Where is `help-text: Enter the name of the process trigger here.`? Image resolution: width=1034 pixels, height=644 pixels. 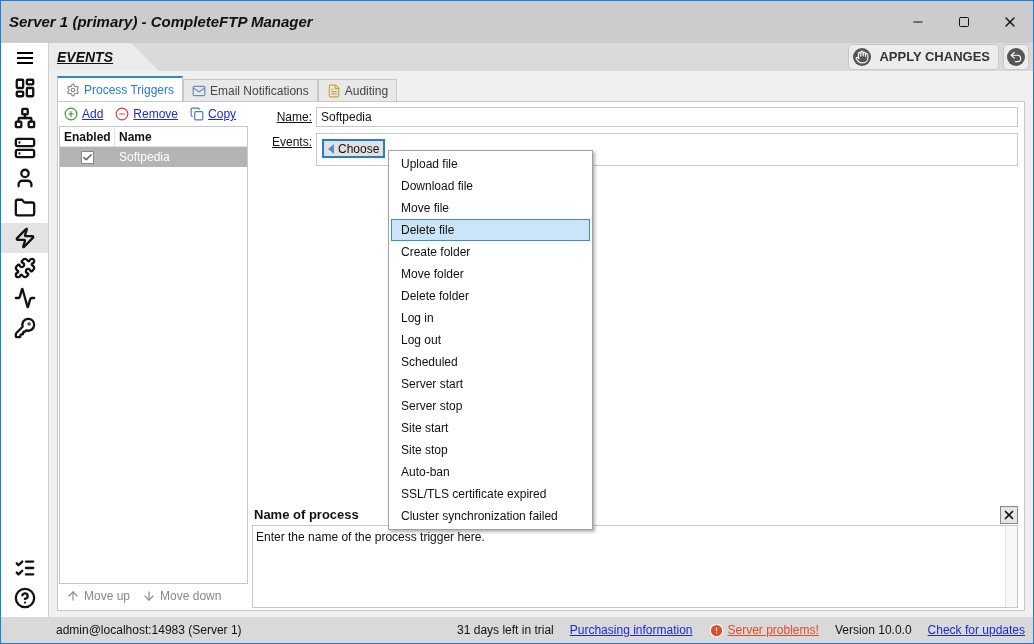 help-text: Enter the name of the process trigger here. is located at coordinates (370, 537).